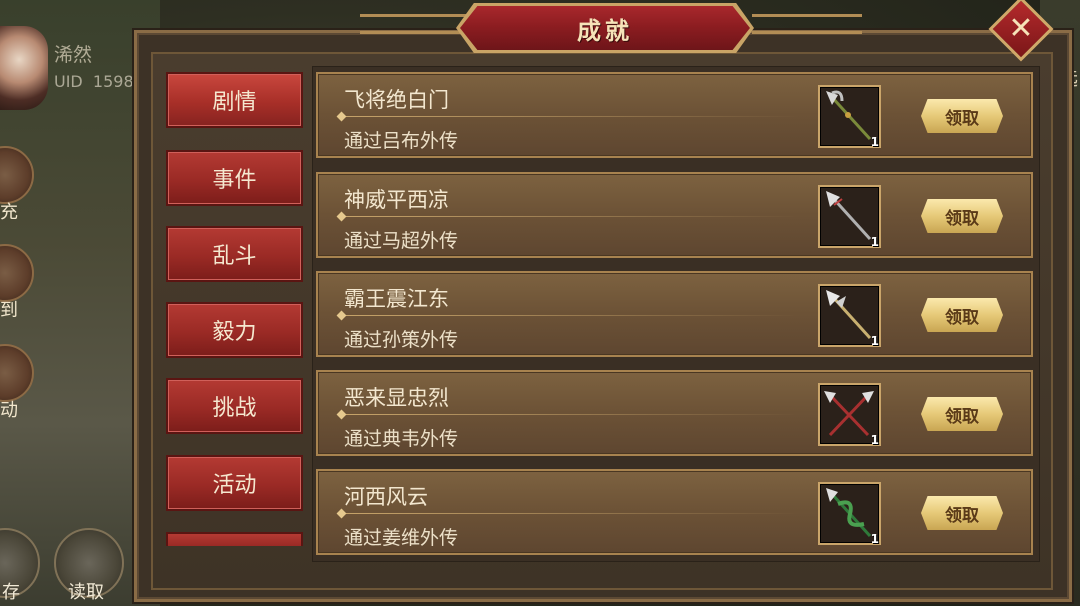 The height and width of the screenshot is (606, 1080). I want to click on tab-label: 剧情, so click(234, 102).